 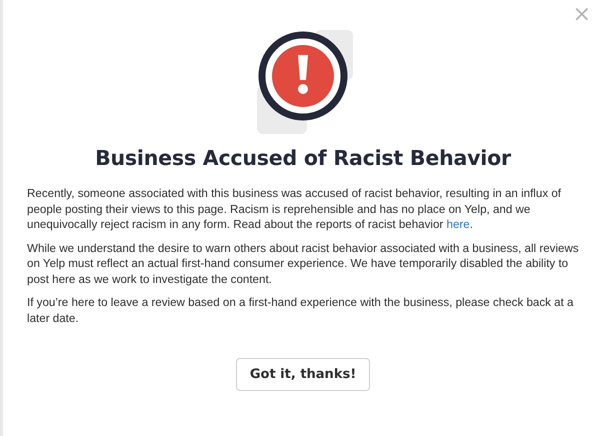 I want to click on paragraph: If you’re here to leave a review based on a first-hand experience with the business, please check back at a later date., so click(x=301, y=310).